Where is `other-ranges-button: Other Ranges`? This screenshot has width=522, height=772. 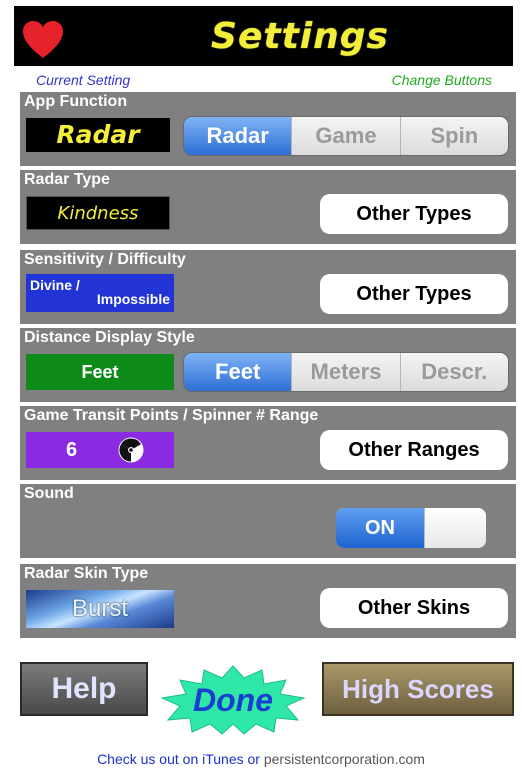
other-ranges-button: Other Ranges is located at coordinates (414, 450).